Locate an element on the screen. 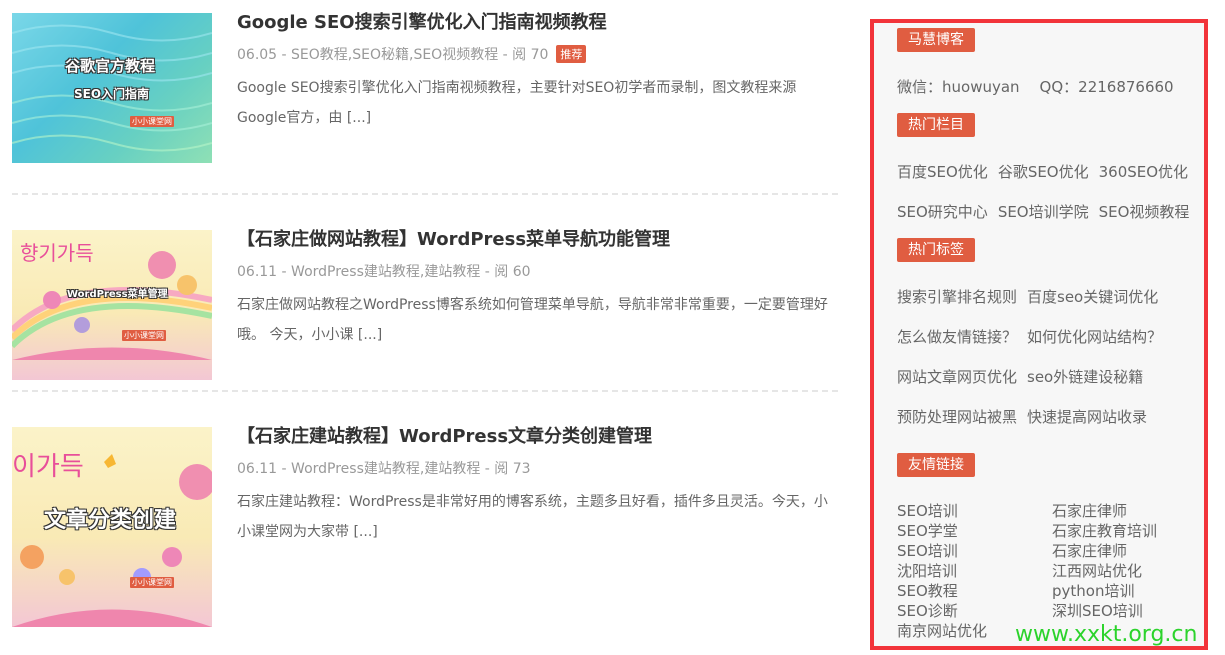  hot-tag-link: 网站文章网页优化 is located at coordinates (957, 377).